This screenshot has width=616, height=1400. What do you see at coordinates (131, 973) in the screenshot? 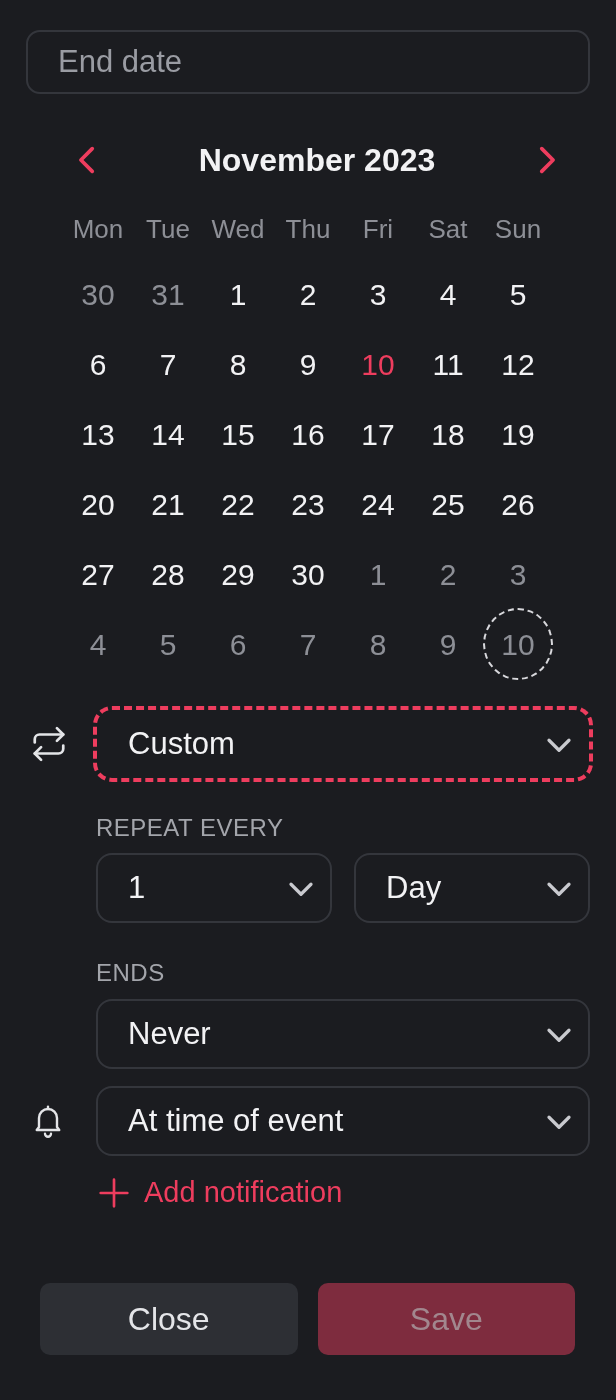
I see `section-label: ENDS` at bounding box center [131, 973].